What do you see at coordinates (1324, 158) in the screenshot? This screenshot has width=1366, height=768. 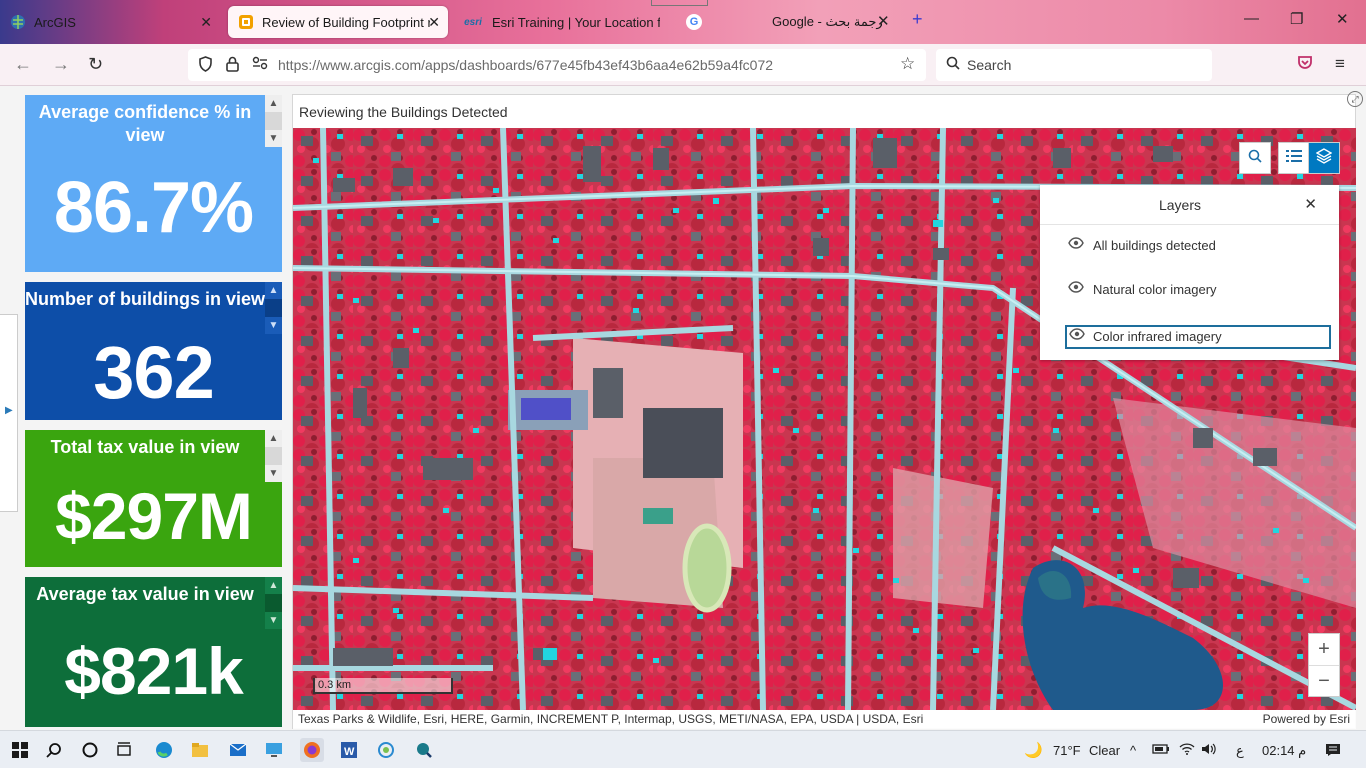 I see `layers-button` at bounding box center [1324, 158].